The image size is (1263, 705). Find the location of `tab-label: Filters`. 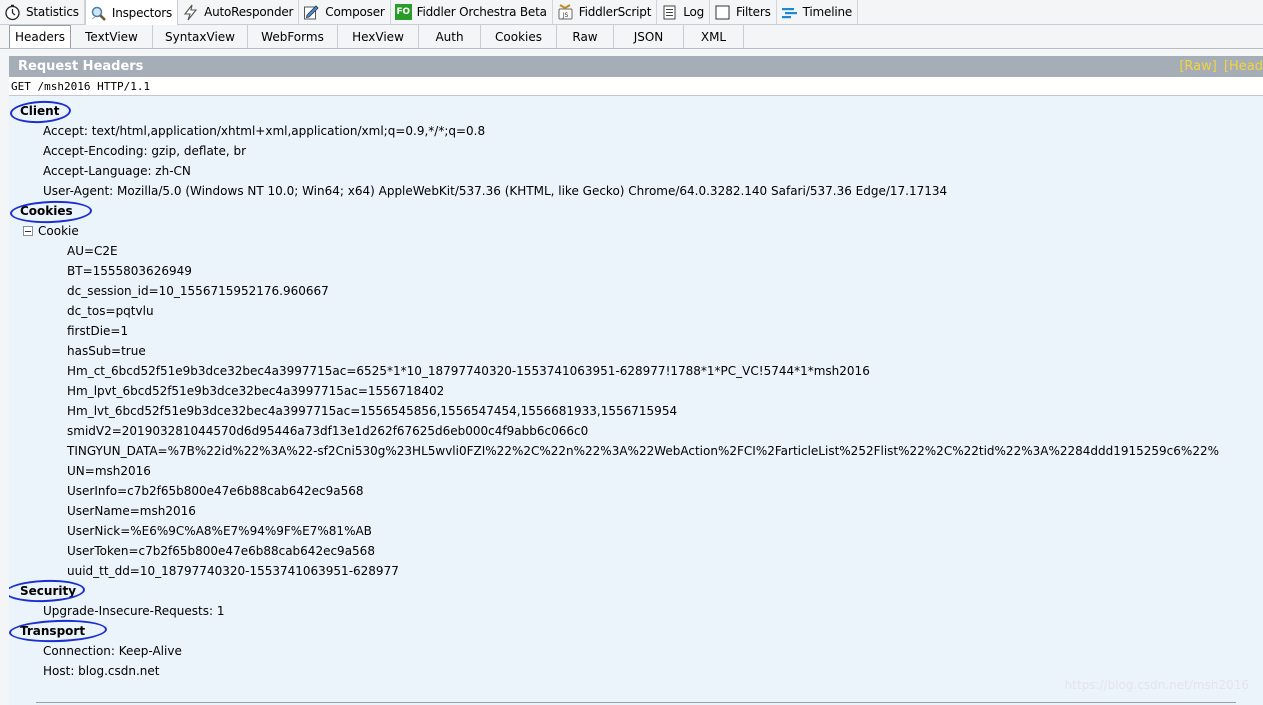

tab-label: Filters is located at coordinates (753, 12).